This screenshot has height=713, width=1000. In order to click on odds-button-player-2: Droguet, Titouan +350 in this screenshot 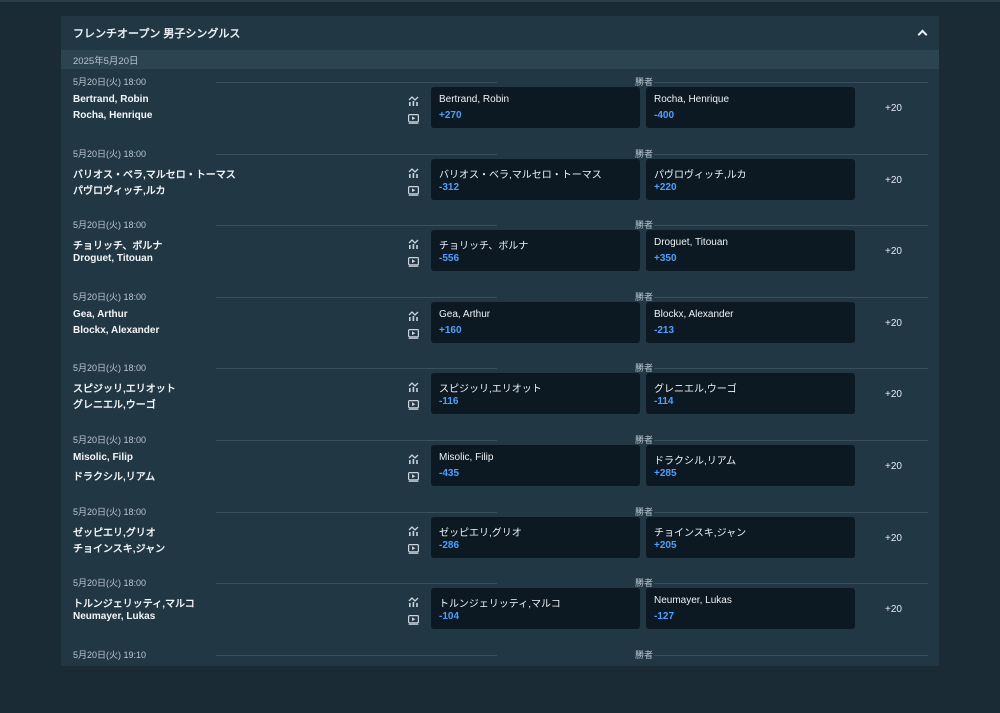, I will do `click(750, 251)`.